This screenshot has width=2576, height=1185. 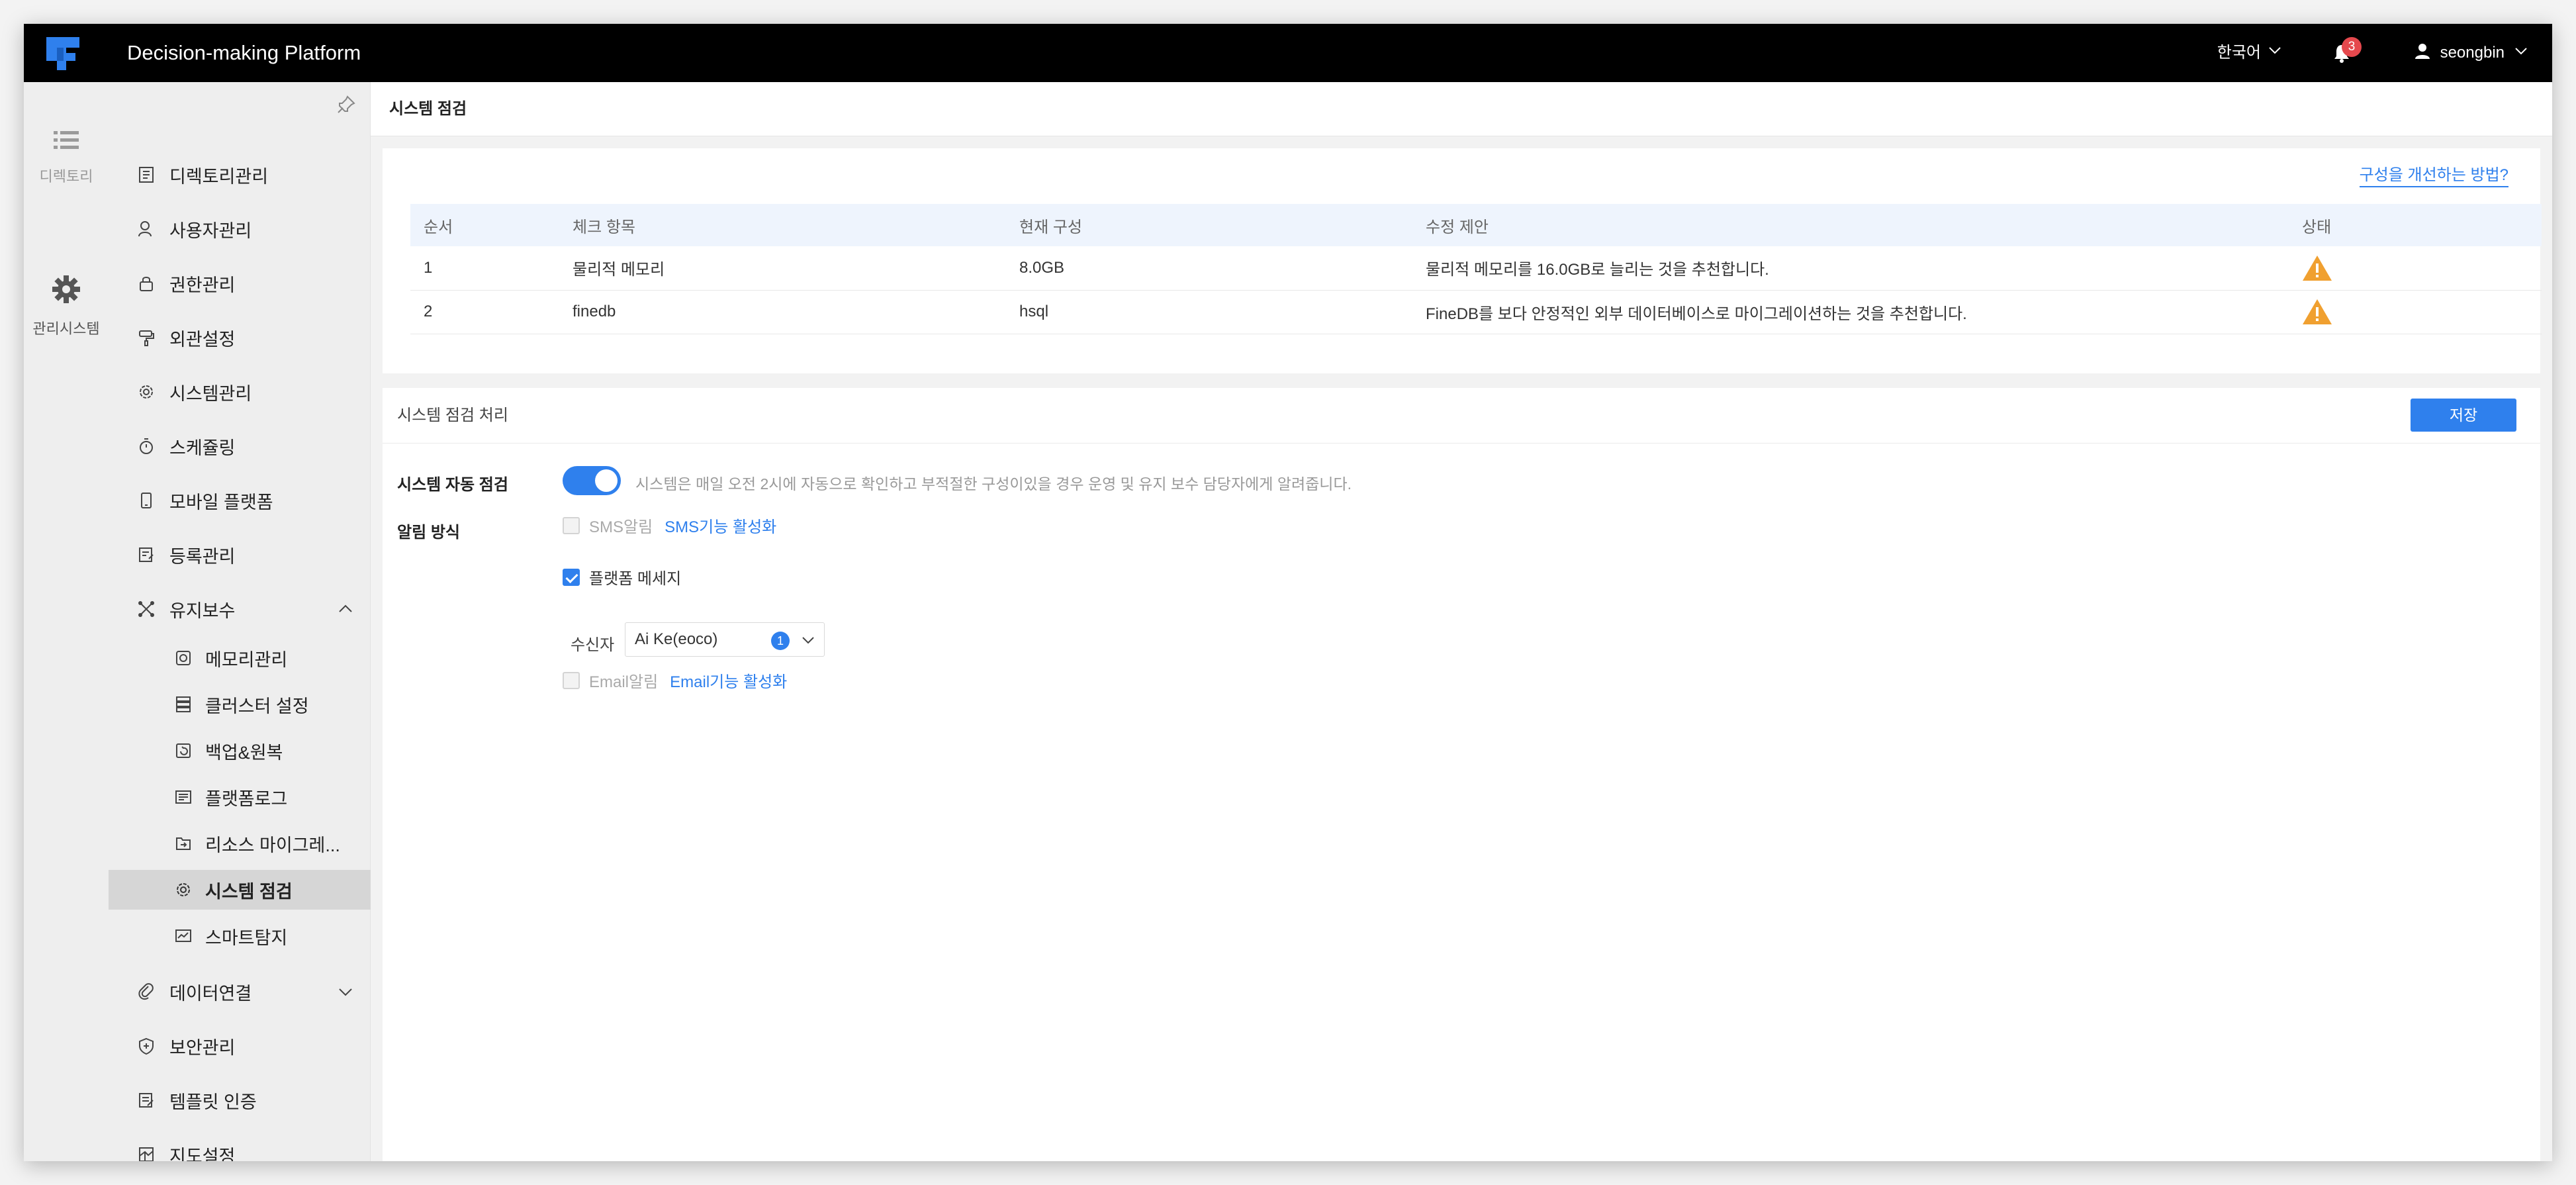 What do you see at coordinates (635, 579) in the screenshot?
I see `platform-message-label: 플랫폼 메세지` at bounding box center [635, 579].